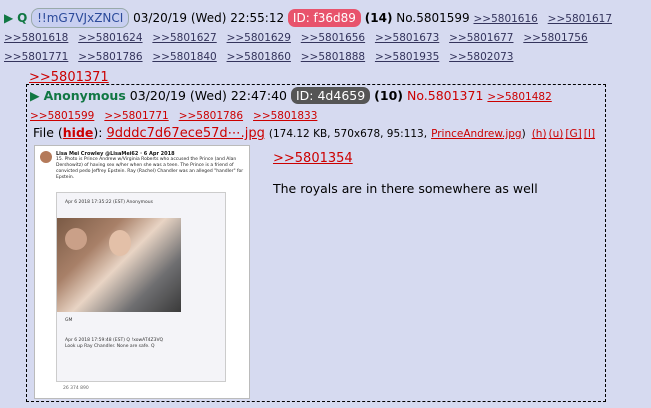 Image resolution: width=651 pixels, height=408 pixels. Describe the element at coordinates (445, 95) in the screenshot. I see `post-number: No.5801371` at that location.